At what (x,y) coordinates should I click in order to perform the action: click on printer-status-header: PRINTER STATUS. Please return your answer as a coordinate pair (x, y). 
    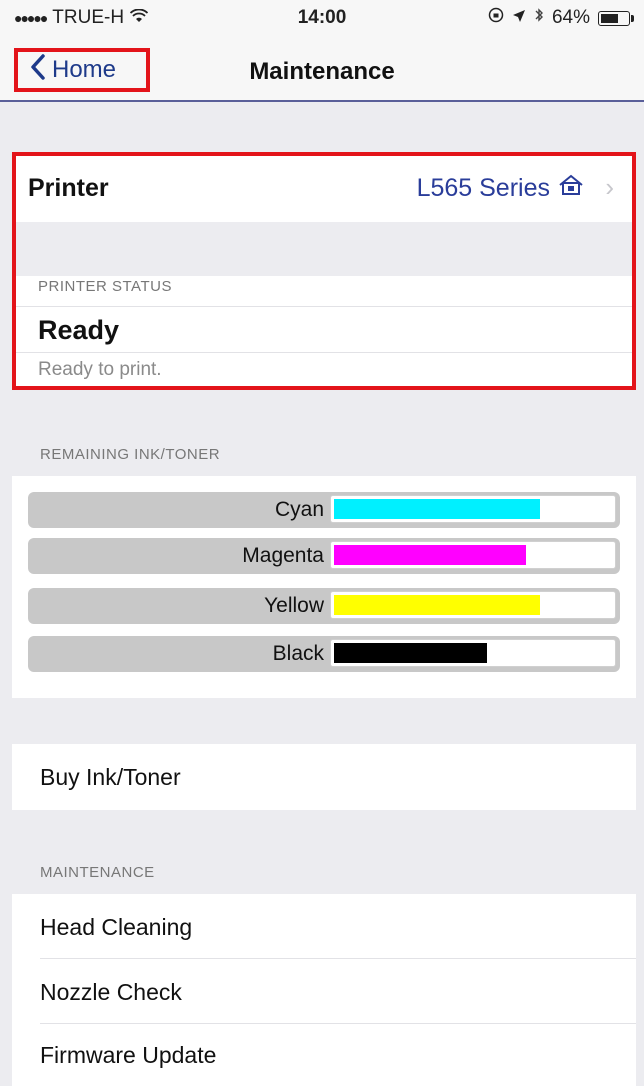
    Looking at the image, I should click on (105, 286).